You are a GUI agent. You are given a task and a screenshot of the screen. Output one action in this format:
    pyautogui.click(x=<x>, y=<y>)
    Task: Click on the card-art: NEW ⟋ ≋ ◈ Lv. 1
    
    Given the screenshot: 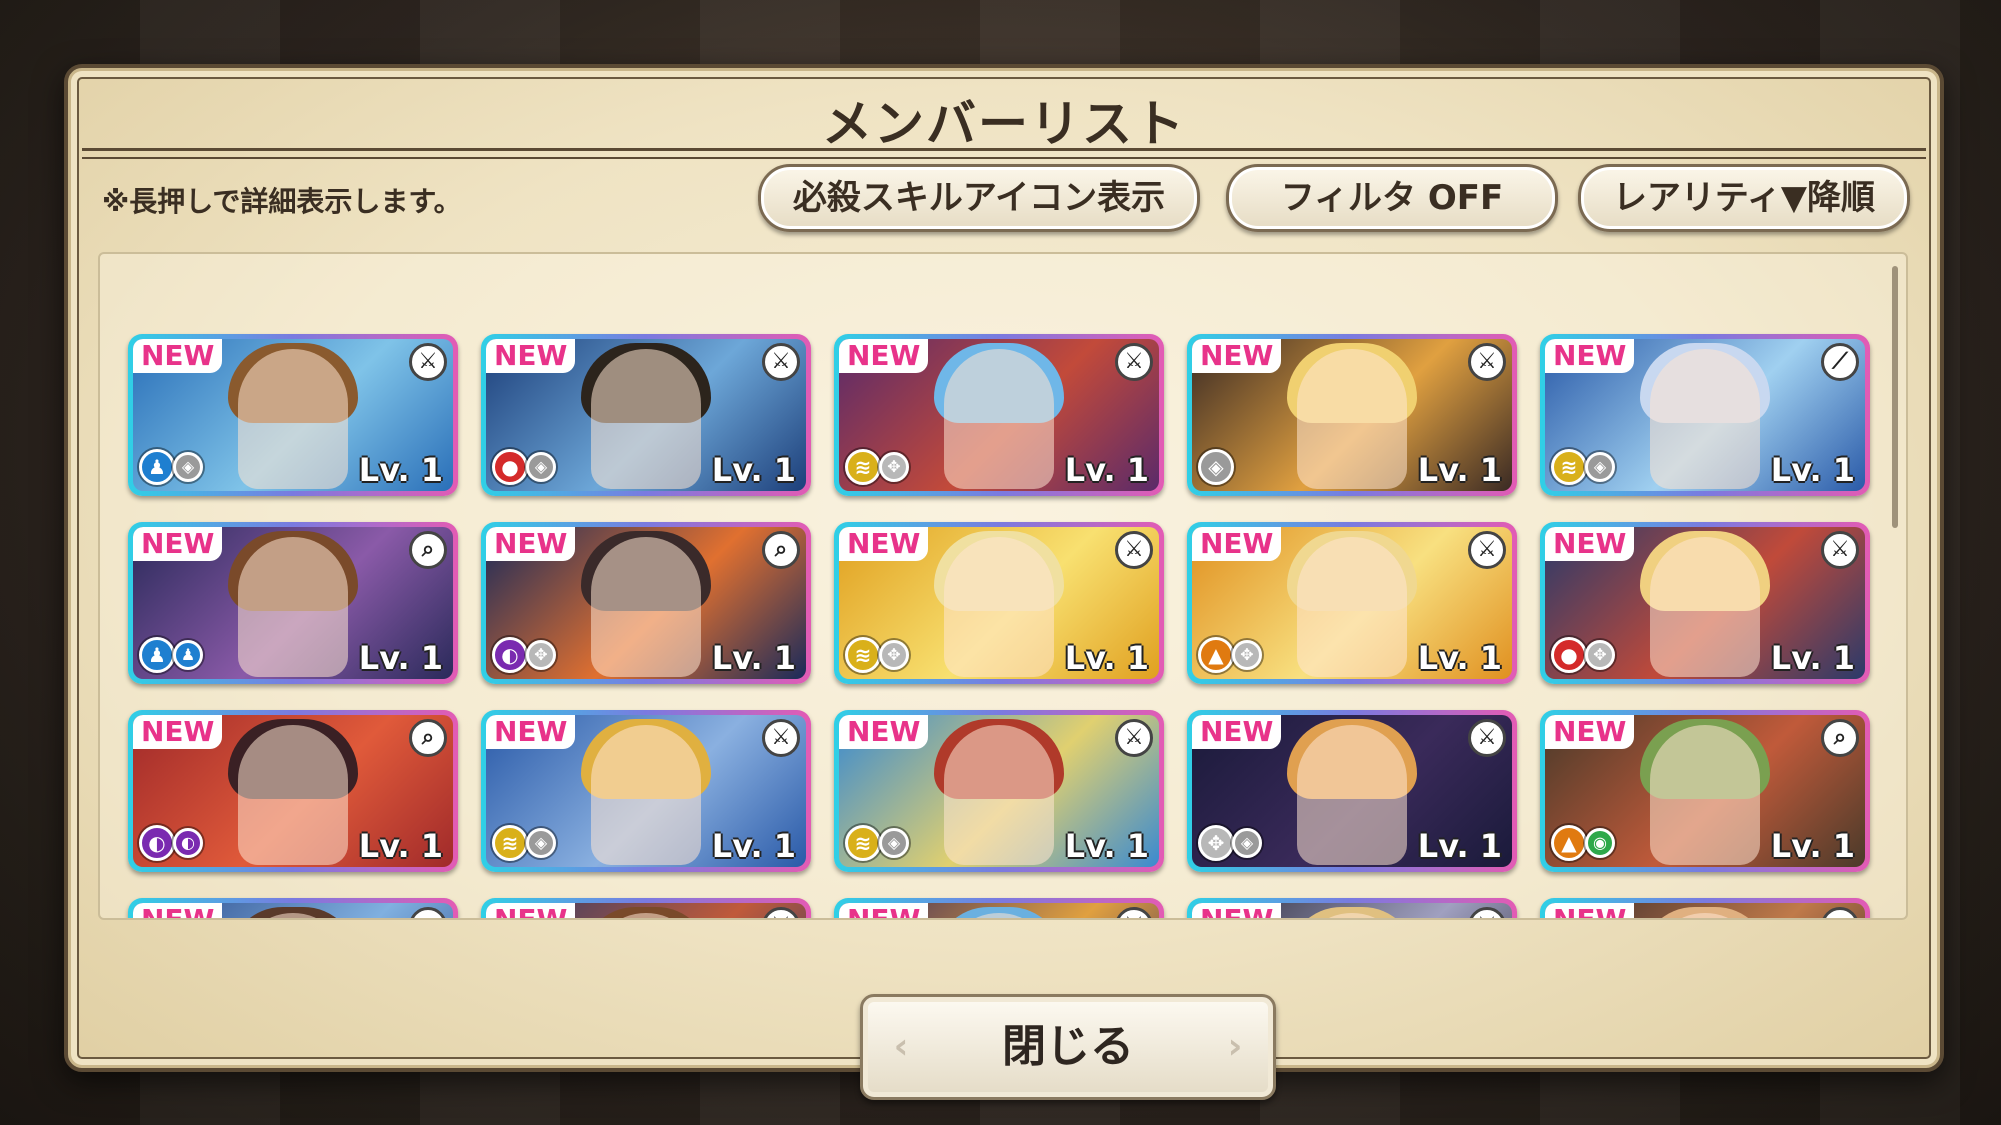 What is the action you would take?
    pyautogui.click(x=1705, y=415)
    